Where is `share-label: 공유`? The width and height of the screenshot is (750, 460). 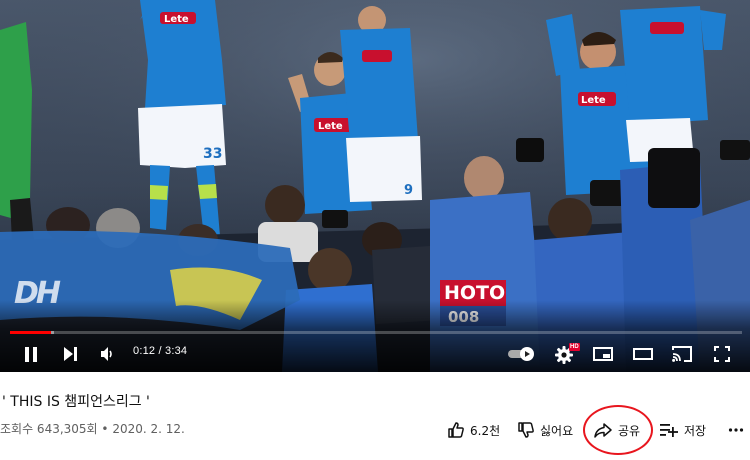 share-label: 공유 is located at coordinates (629, 430).